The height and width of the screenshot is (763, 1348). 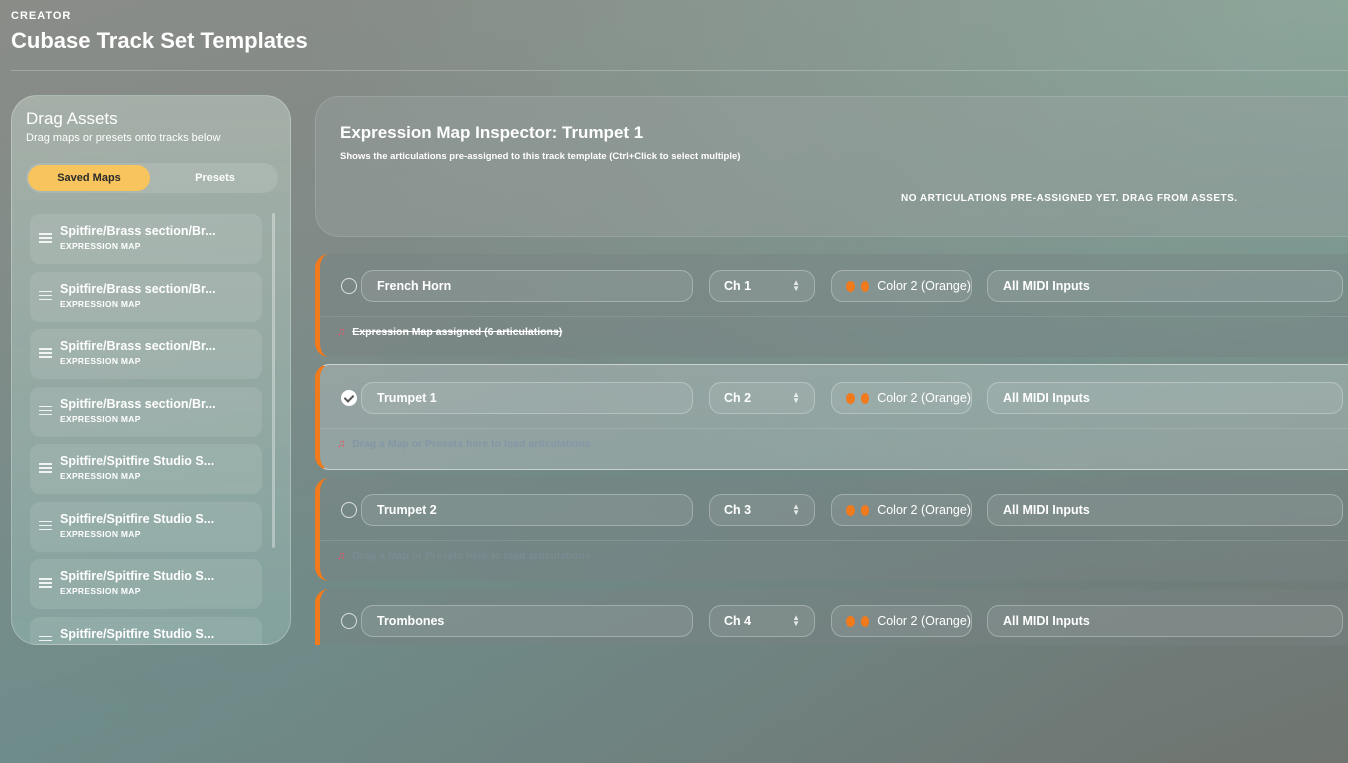 I want to click on track-name-field: Trumpet 2, so click(x=527, y=510).